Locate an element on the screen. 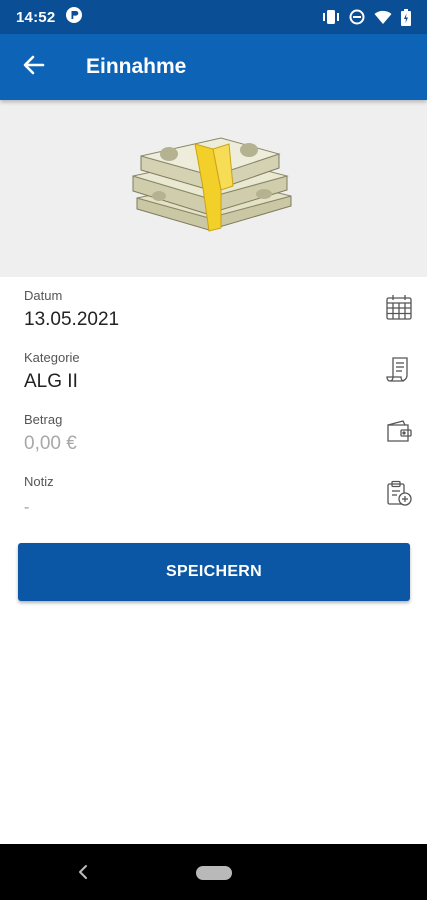 The image size is (427, 900). status-bar-right is located at coordinates (366, 17).